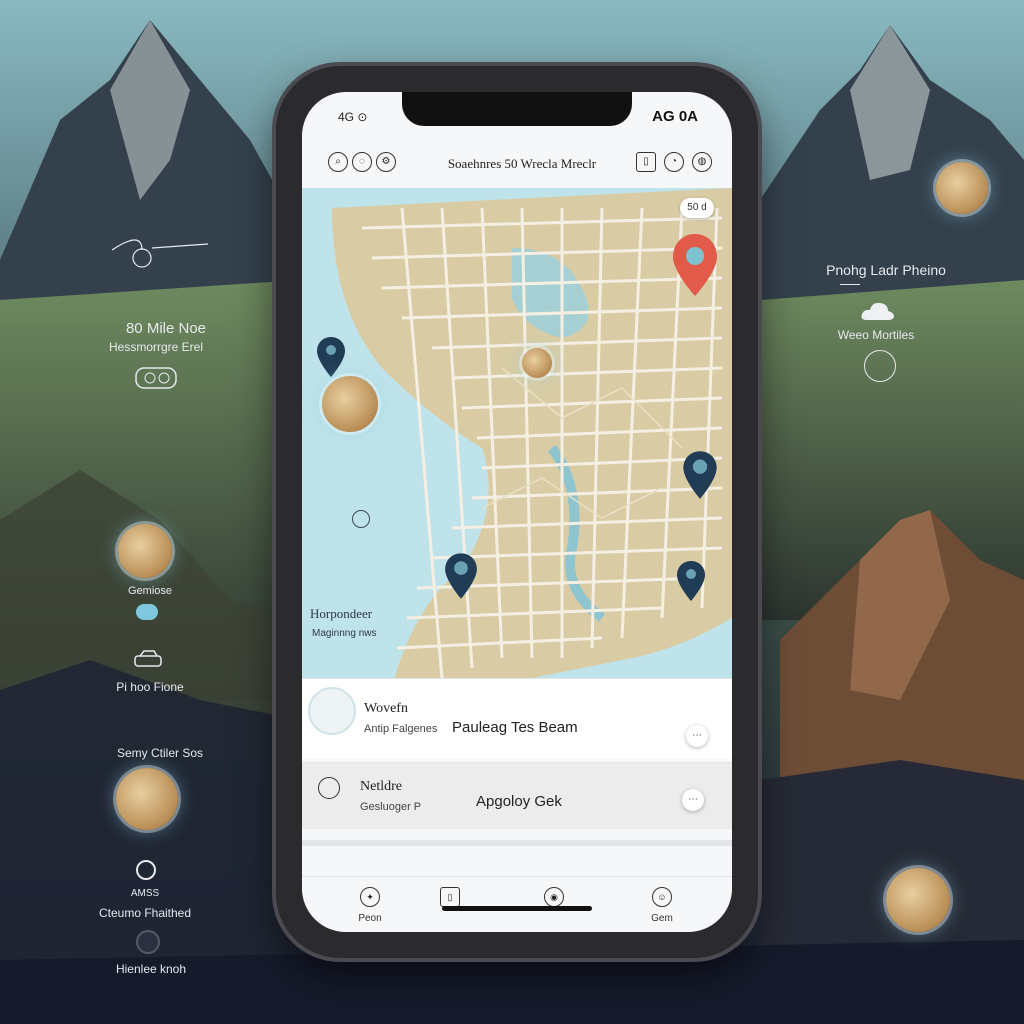 The width and height of the screenshot is (1024, 1024). I want to click on left-glow-medallion, so click(147, 799).